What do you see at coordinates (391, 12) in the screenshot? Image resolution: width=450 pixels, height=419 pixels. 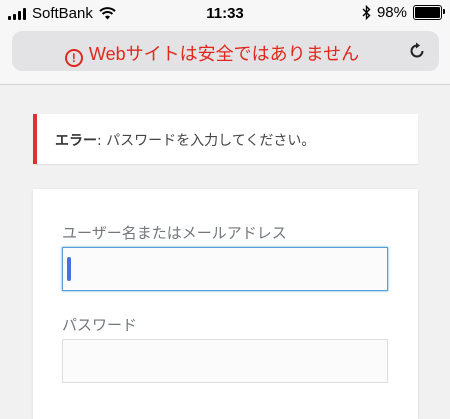 I see `battery-percent: 98%` at bounding box center [391, 12].